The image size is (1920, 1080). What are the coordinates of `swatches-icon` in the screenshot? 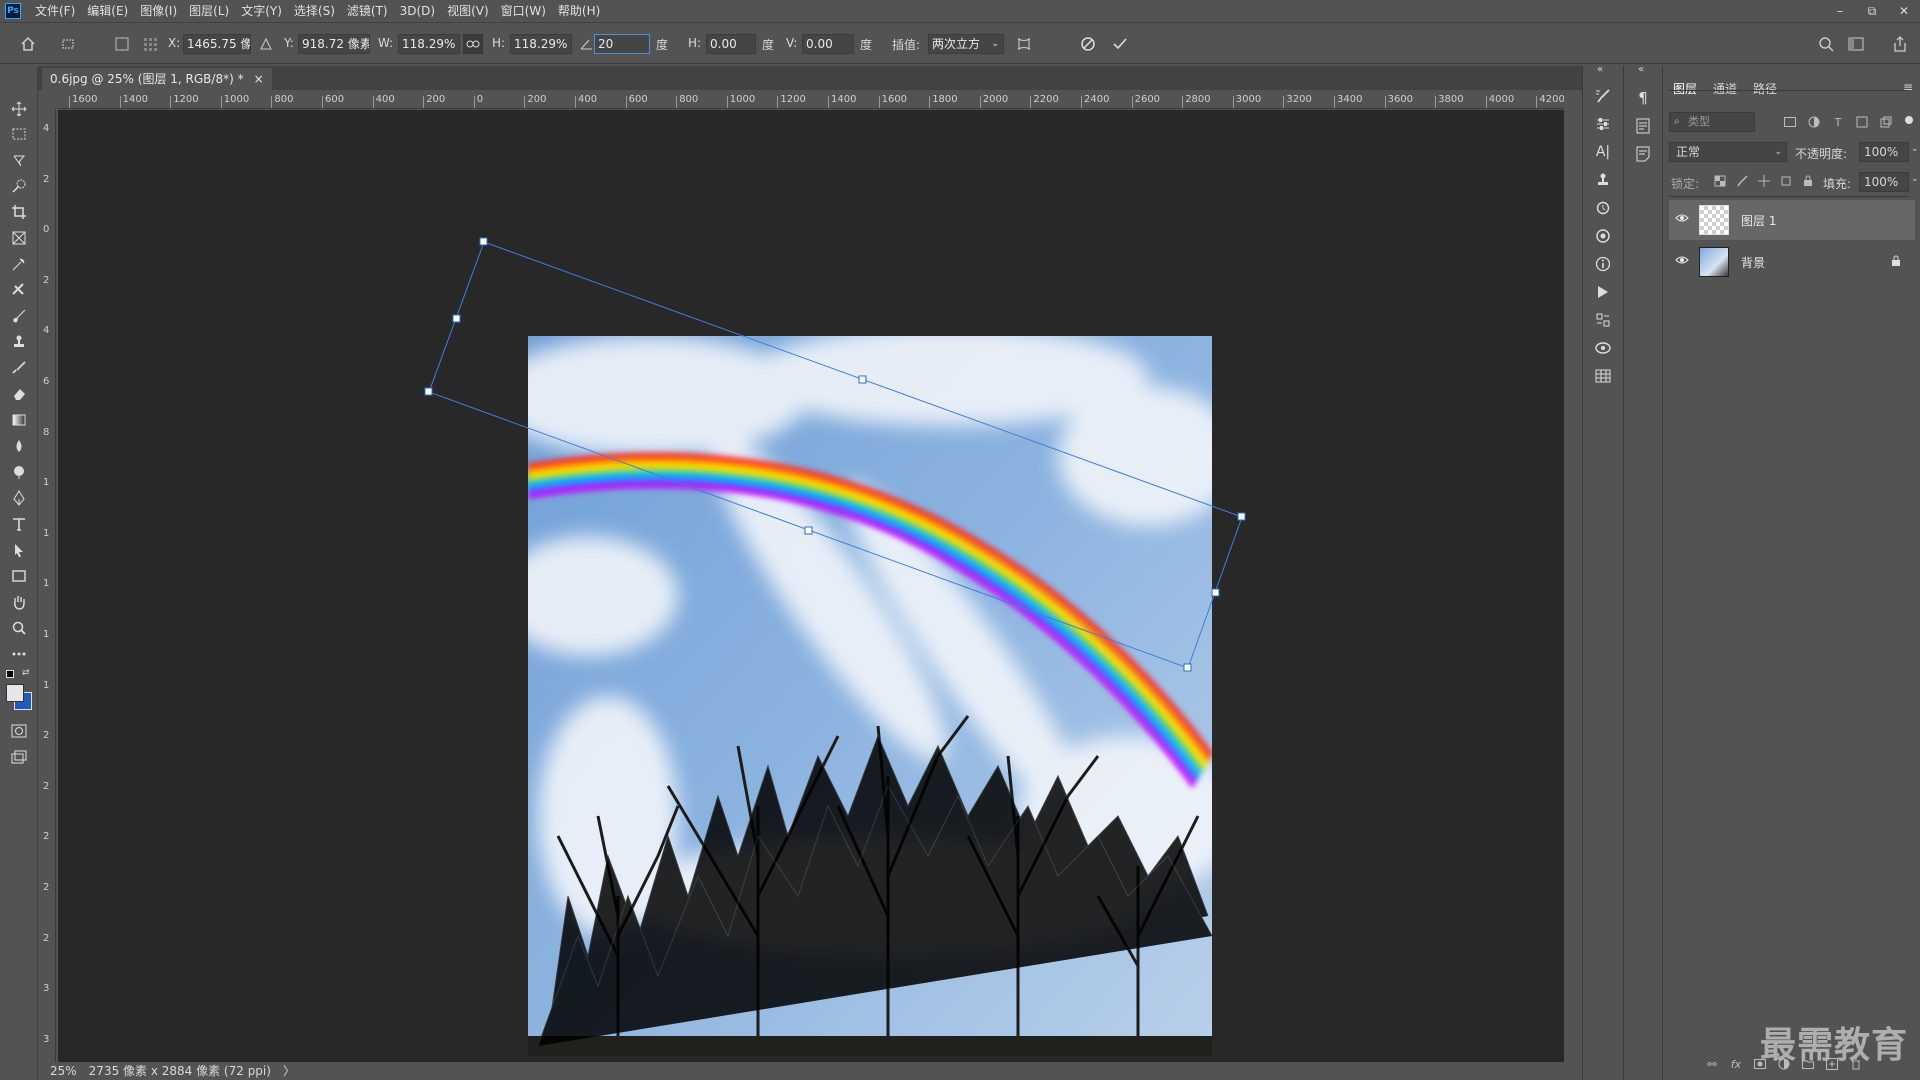 It's located at (1603, 236).